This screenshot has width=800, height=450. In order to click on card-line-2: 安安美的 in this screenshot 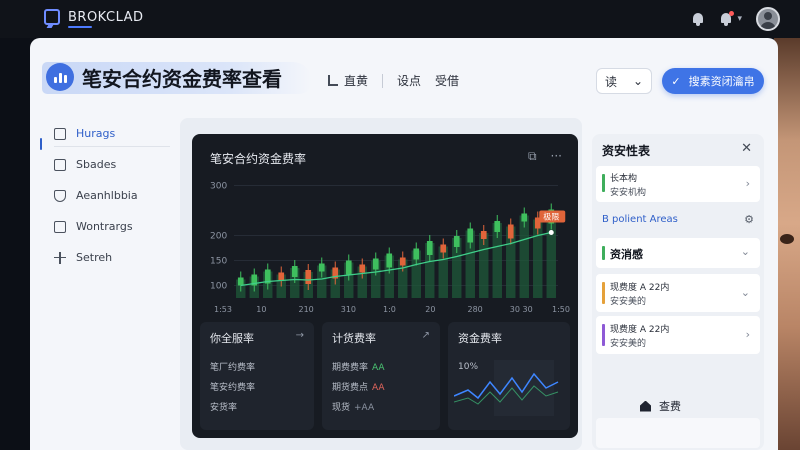, I will do `click(628, 344)`.